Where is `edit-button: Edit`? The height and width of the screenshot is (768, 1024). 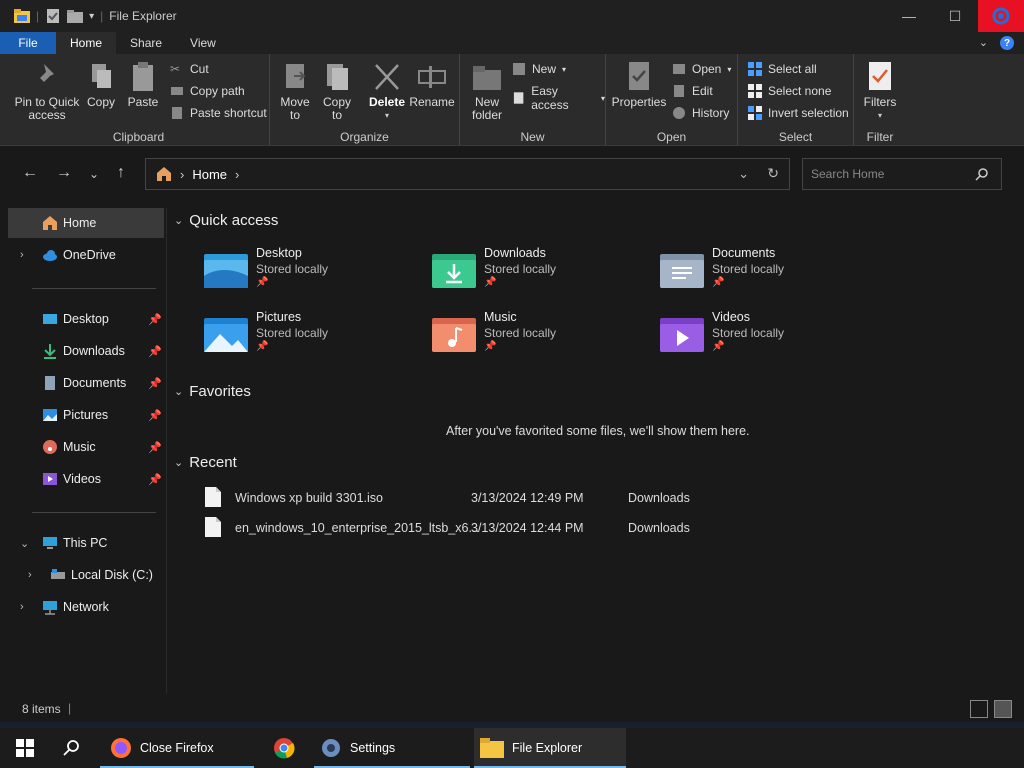 edit-button: Edit is located at coordinates (692, 91).